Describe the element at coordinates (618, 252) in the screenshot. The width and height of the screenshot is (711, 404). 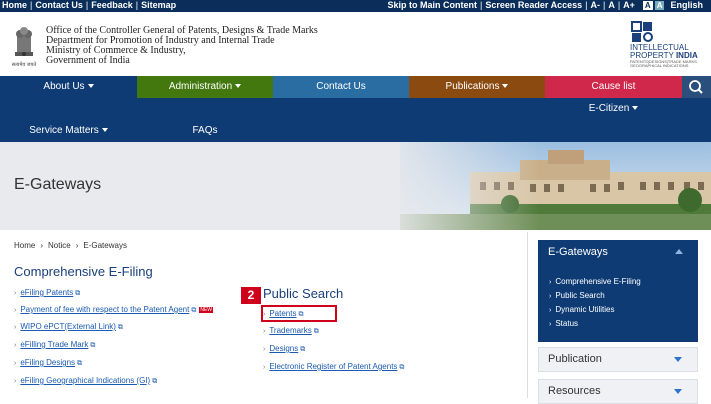
I see `sidebar-egateways-header: E-Gateways` at that location.